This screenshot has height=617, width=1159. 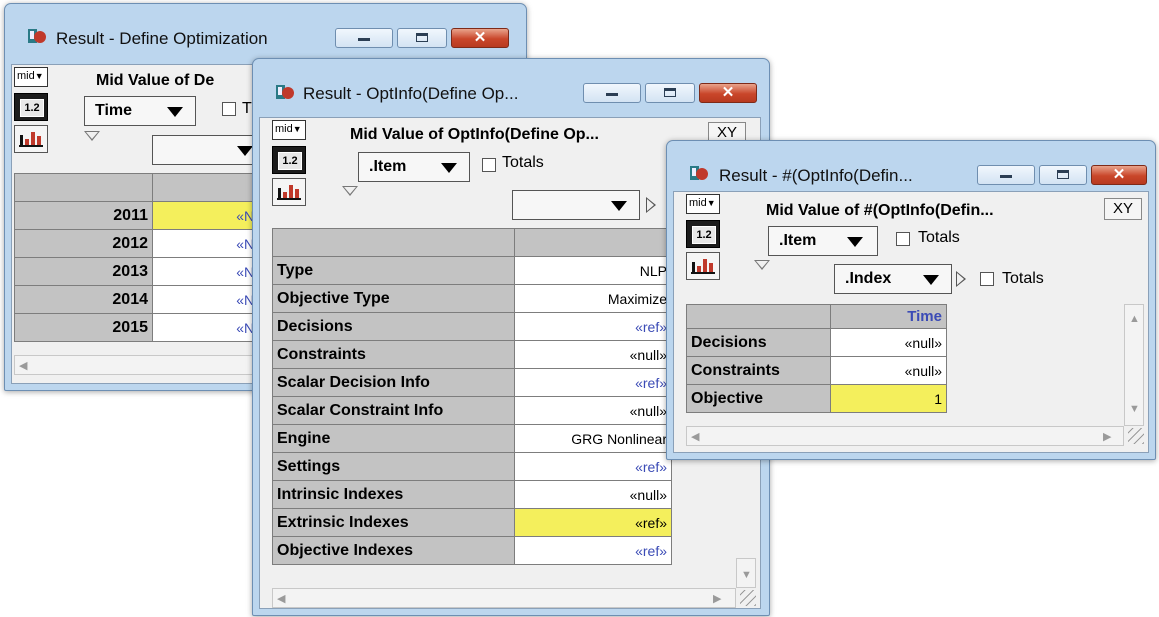 I want to click on row-value: NLP, so click(x=593, y=270).